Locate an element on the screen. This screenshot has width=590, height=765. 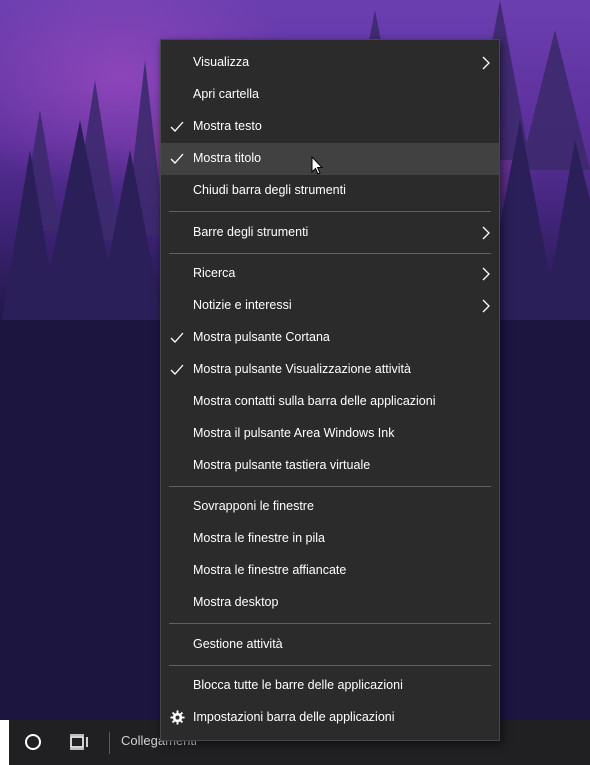
menu-item-label: Mostra titolo is located at coordinates (227, 158).